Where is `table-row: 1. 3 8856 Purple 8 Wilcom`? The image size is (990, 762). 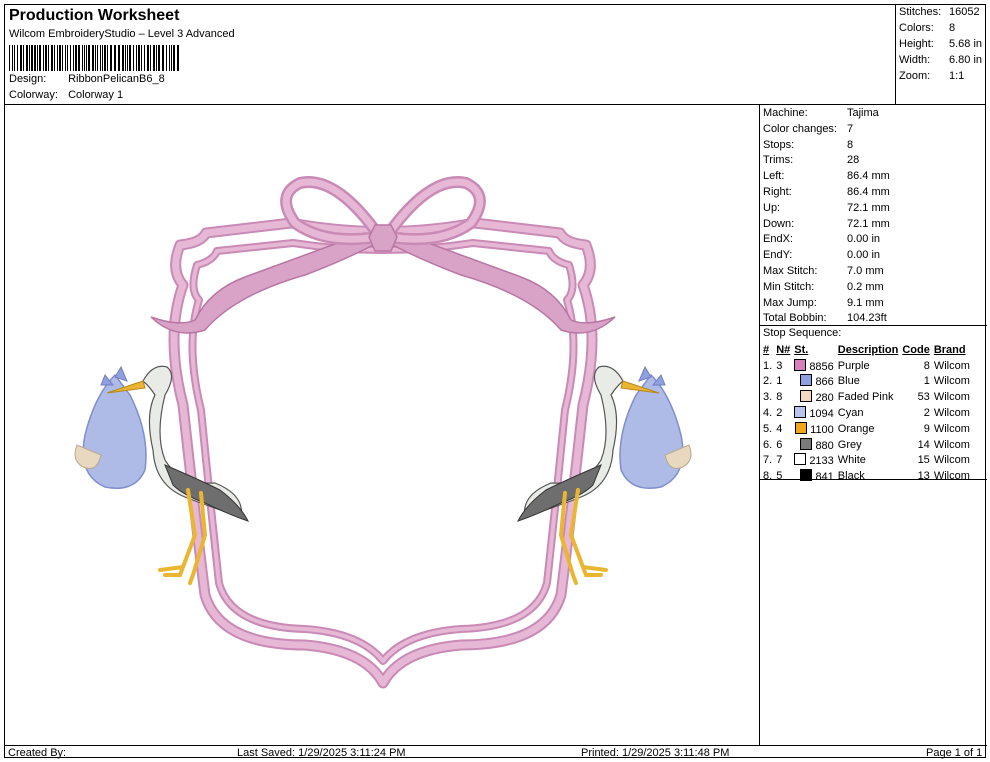
table-row: 1. 3 8856 Purple 8 Wilcom is located at coordinates (866, 366).